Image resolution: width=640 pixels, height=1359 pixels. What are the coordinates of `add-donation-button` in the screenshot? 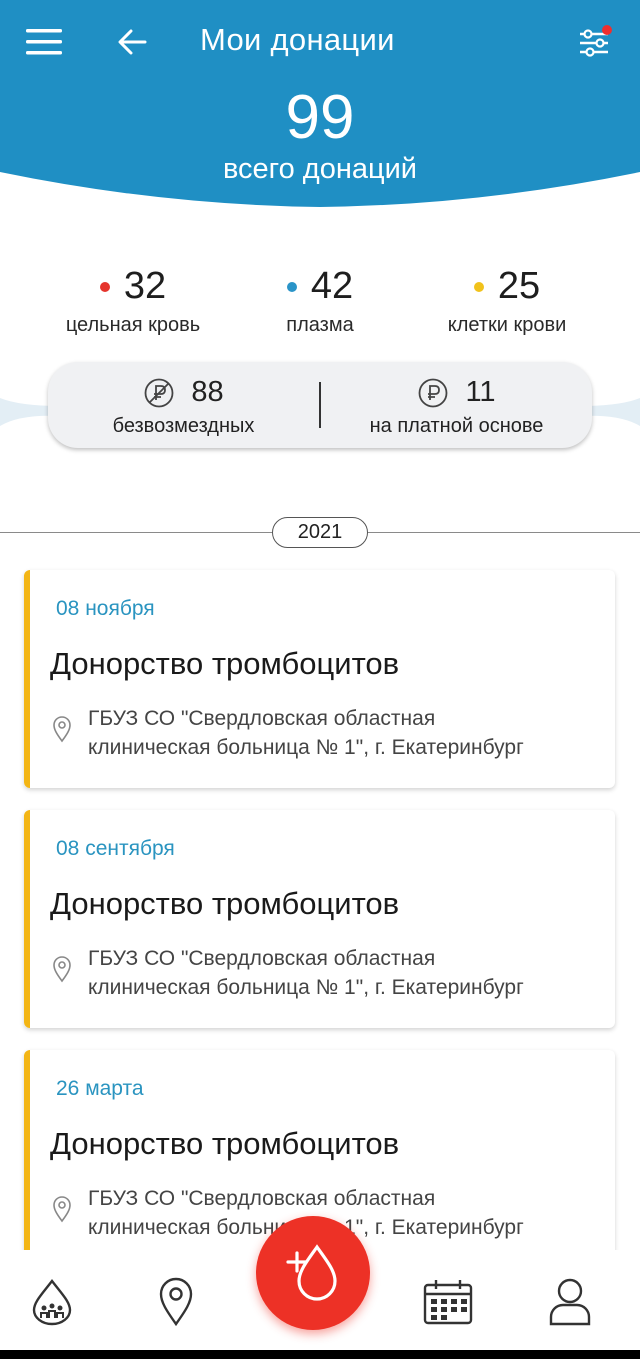 It's located at (313, 1273).